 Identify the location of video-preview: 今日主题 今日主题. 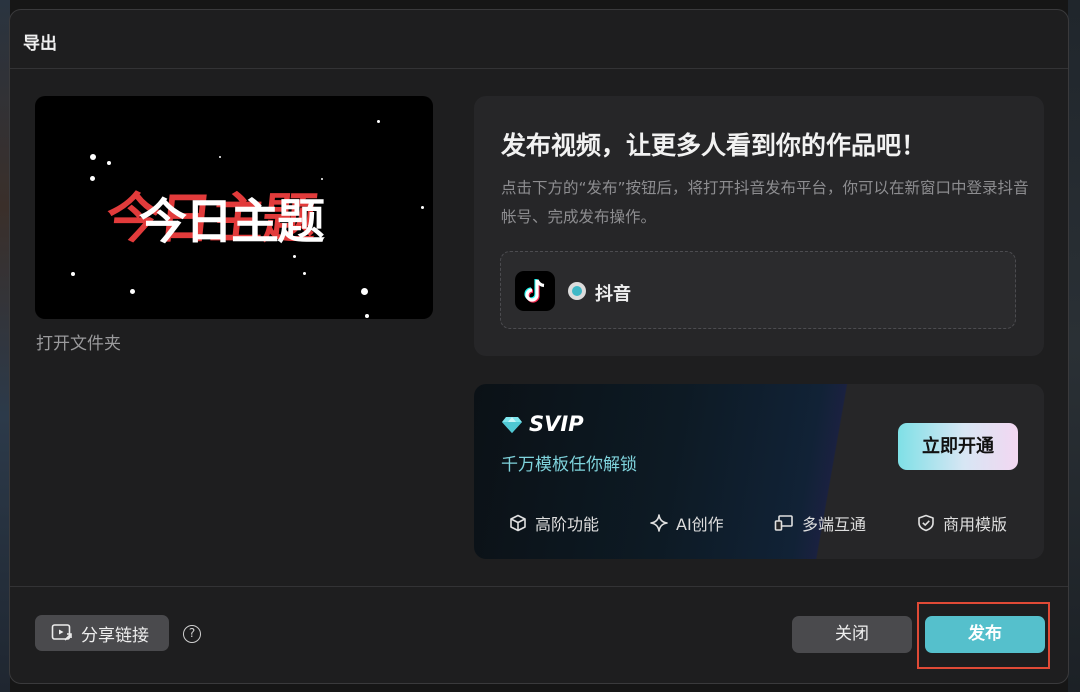
(234, 207).